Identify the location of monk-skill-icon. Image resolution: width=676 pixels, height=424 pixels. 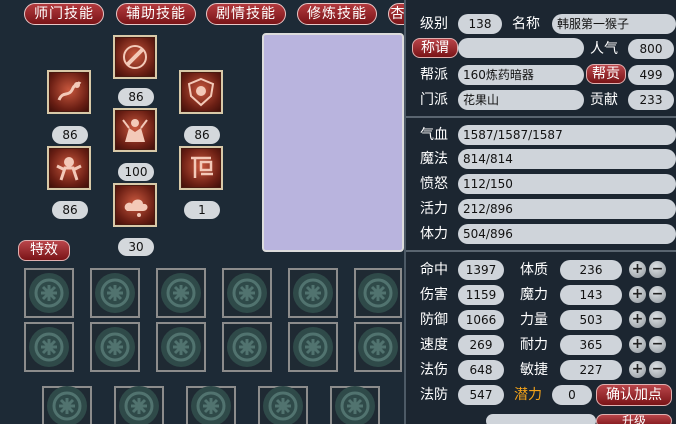
(135, 130).